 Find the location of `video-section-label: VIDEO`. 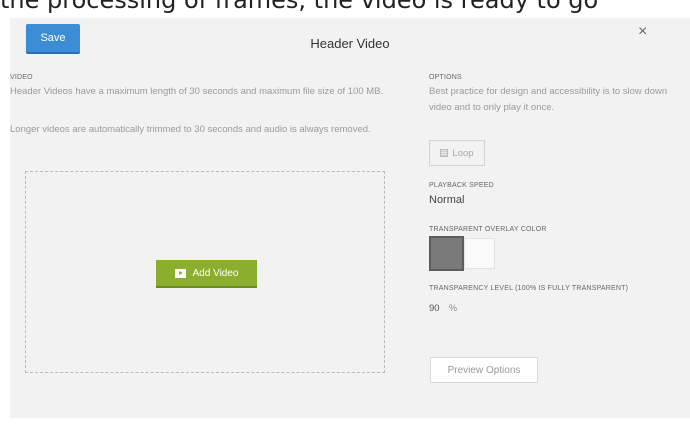

video-section-label: VIDEO is located at coordinates (21, 77).